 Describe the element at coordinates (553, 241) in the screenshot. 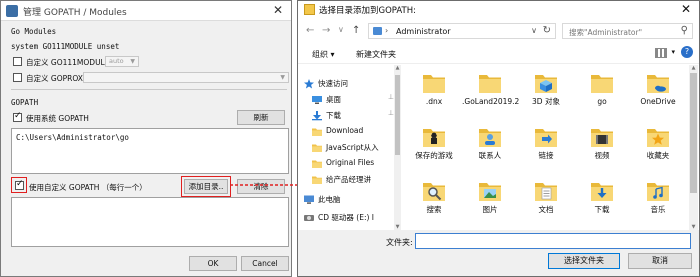

I see `folder-name-input` at that location.